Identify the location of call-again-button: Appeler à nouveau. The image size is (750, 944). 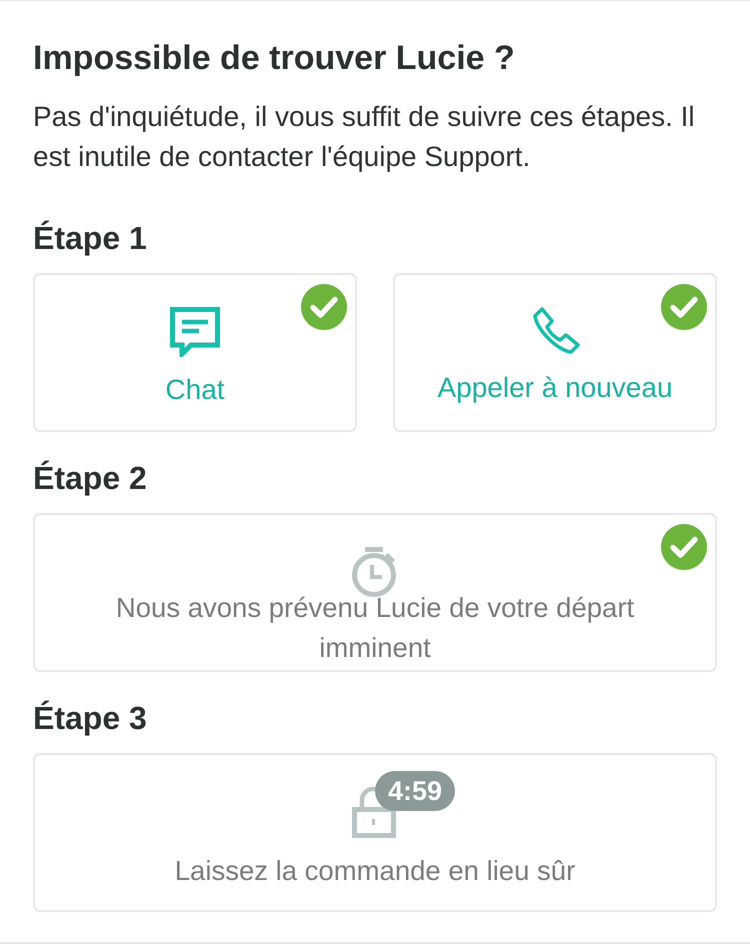
(555, 352).